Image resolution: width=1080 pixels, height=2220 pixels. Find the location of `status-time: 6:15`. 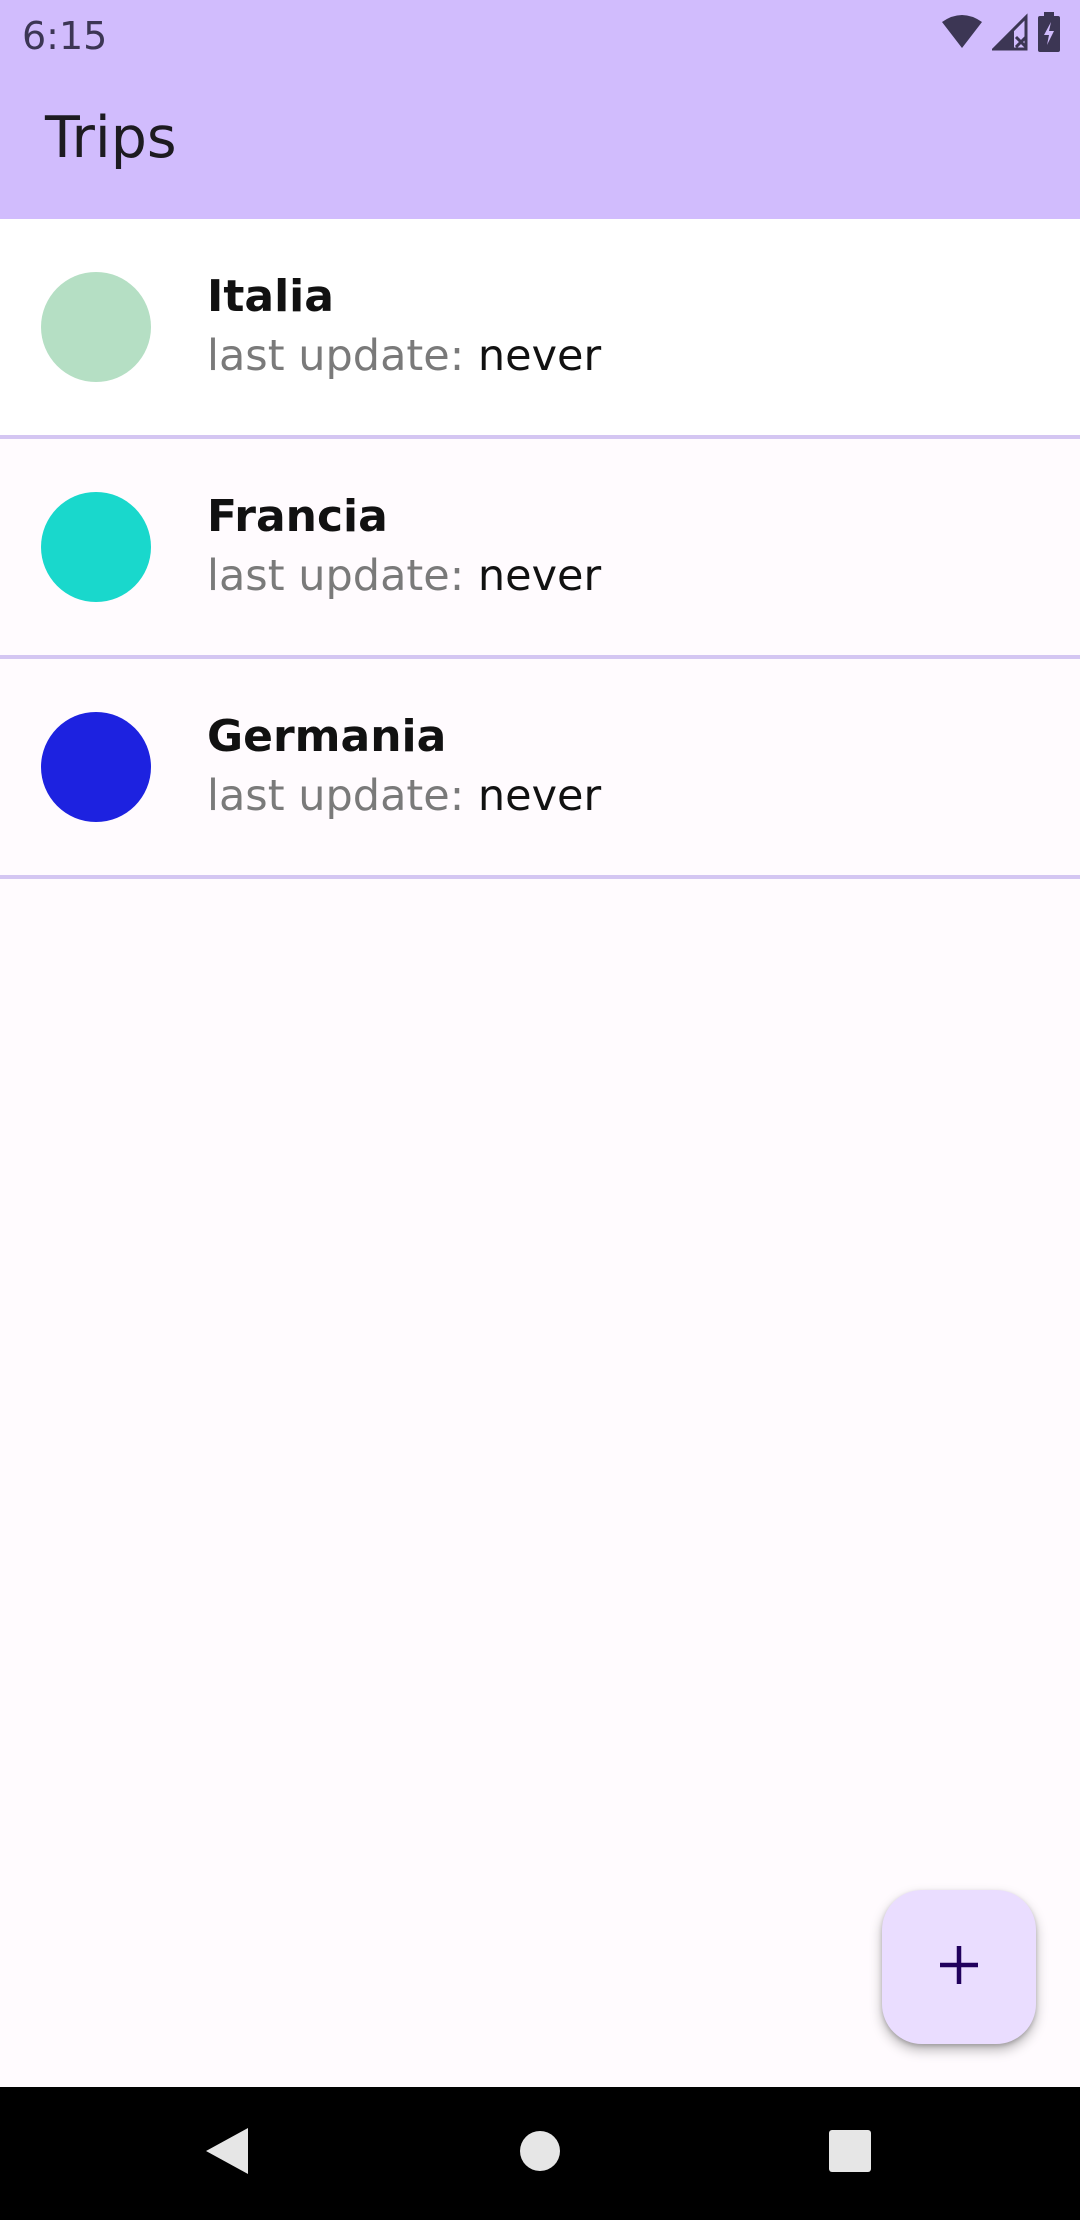

status-time: 6:15 is located at coordinates (65, 36).